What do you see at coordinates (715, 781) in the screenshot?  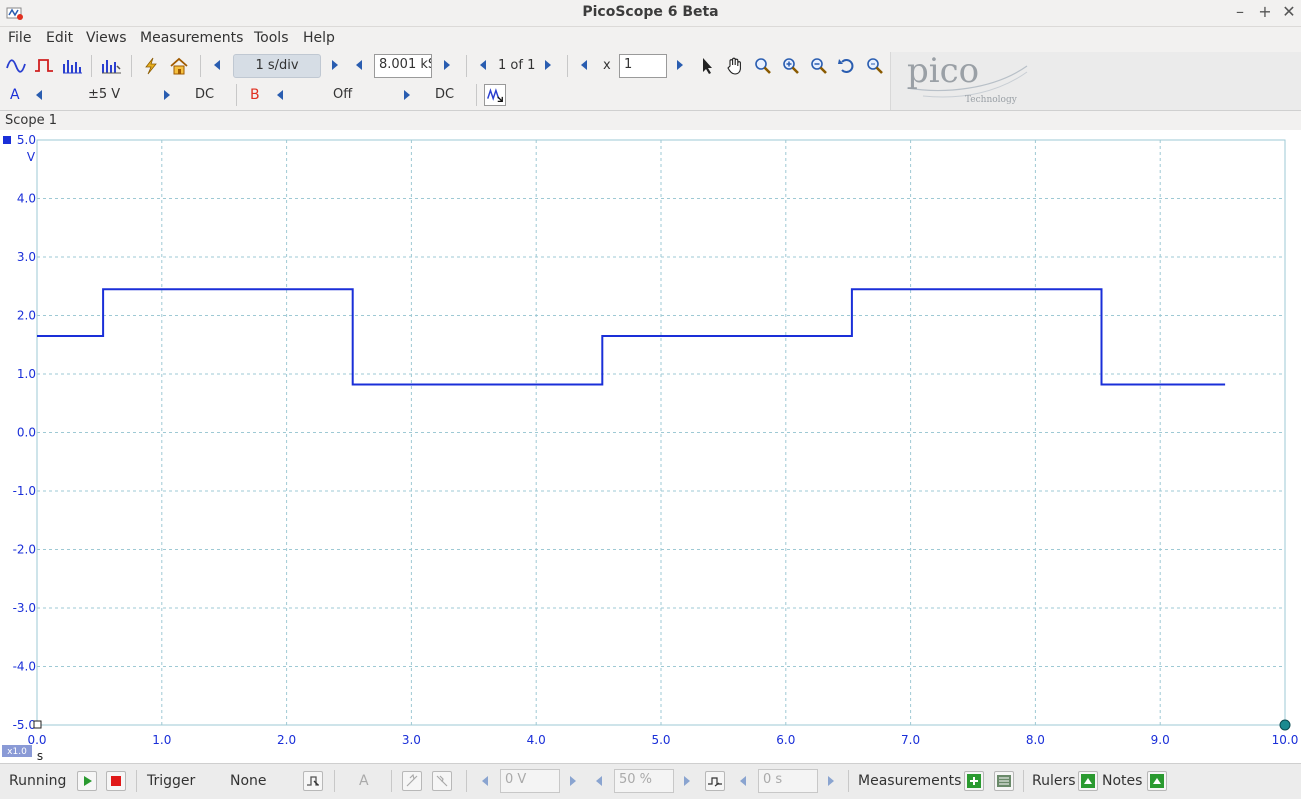 I see `trigger-delay-button` at bounding box center [715, 781].